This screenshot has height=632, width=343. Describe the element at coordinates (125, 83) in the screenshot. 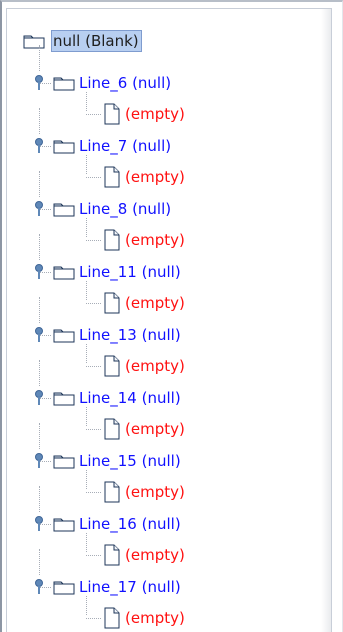

I see `tree-line-label: Line_6 (null)` at that location.